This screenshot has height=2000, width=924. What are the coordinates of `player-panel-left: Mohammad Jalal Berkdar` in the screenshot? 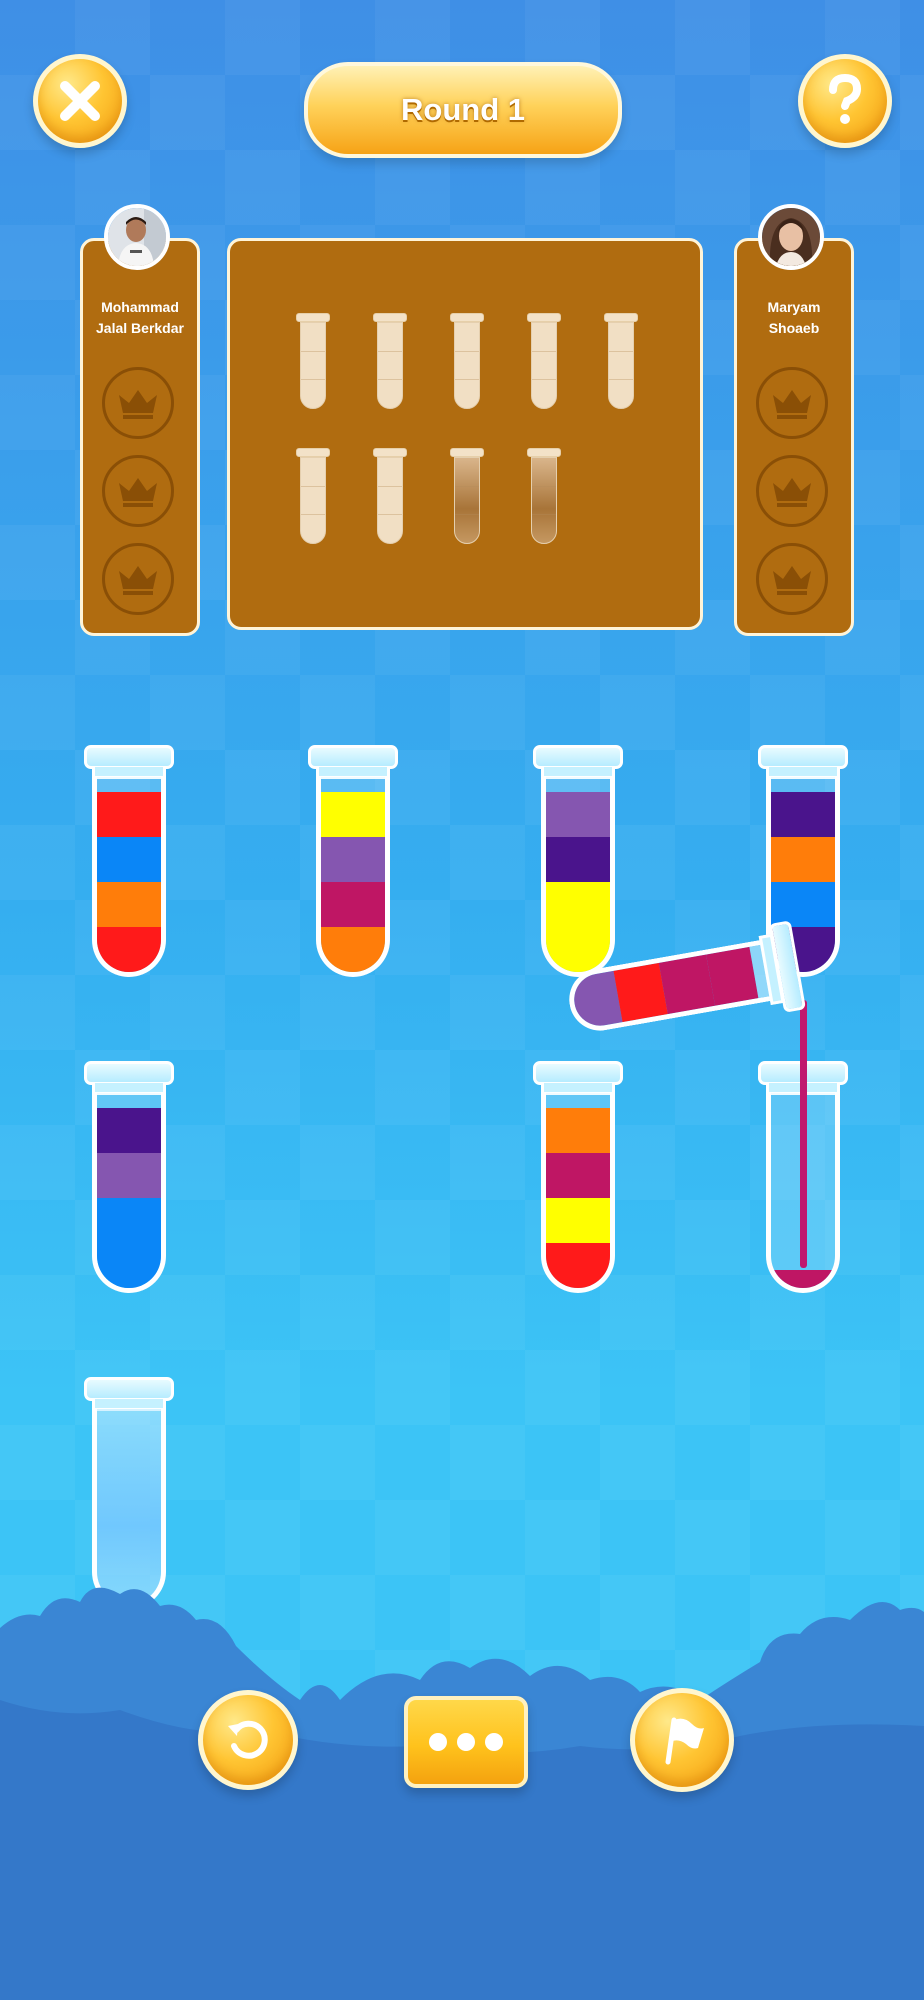 It's located at (140, 437).